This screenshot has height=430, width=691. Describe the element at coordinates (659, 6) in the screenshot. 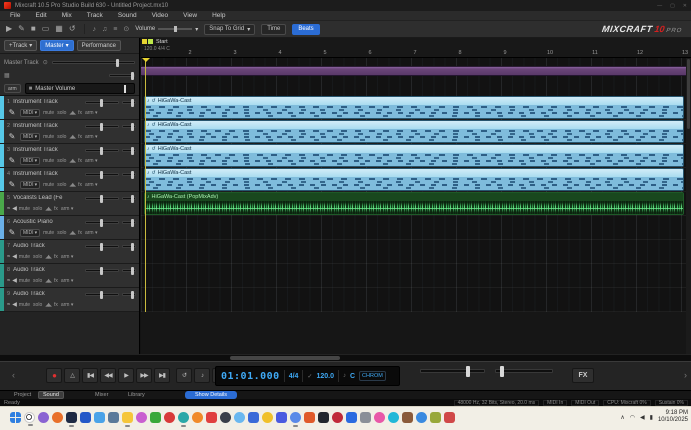

I see `minimize-icon: —` at that location.